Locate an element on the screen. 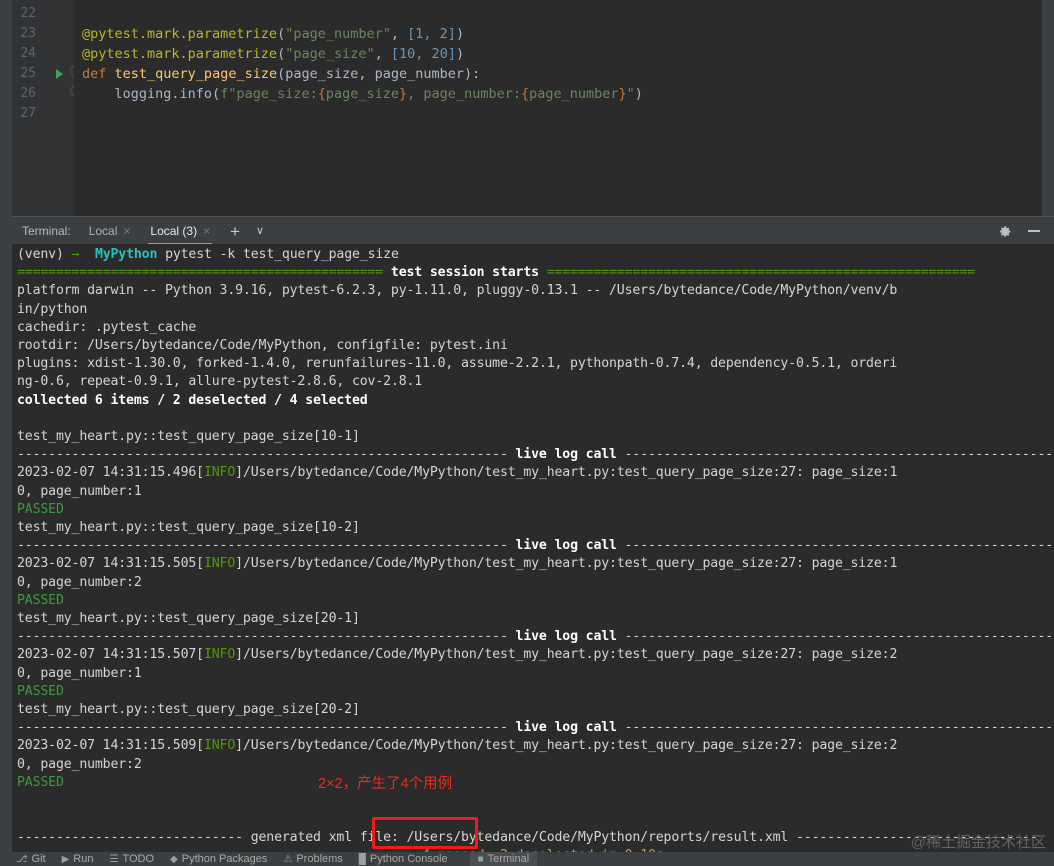  terminal-tab-local-3: Local (3) × is located at coordinates (180, 232).